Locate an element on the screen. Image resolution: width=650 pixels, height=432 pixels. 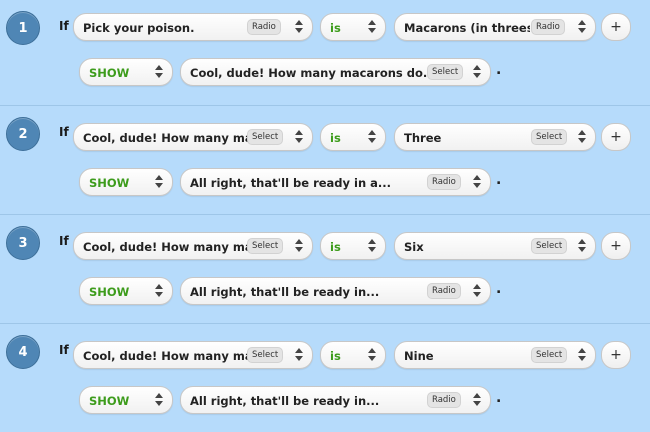
value-type-tag: Radio is located at coordinates (548, 27).